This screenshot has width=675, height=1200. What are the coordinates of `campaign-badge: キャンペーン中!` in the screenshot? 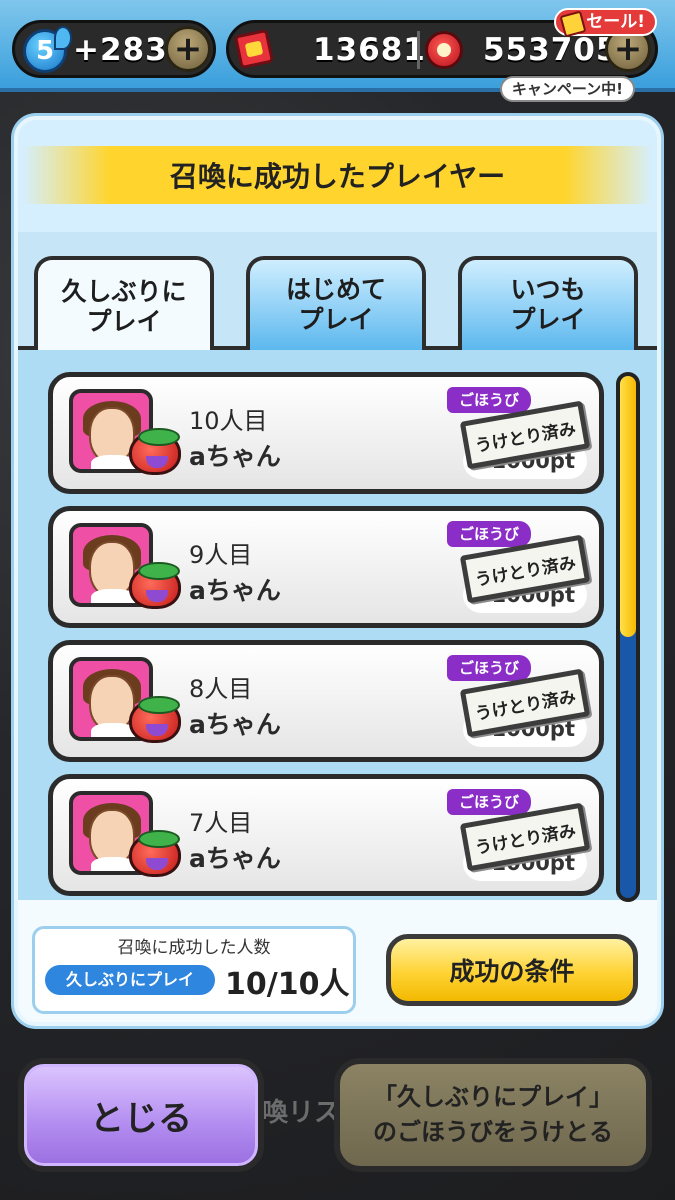 It's located at (567, 89).